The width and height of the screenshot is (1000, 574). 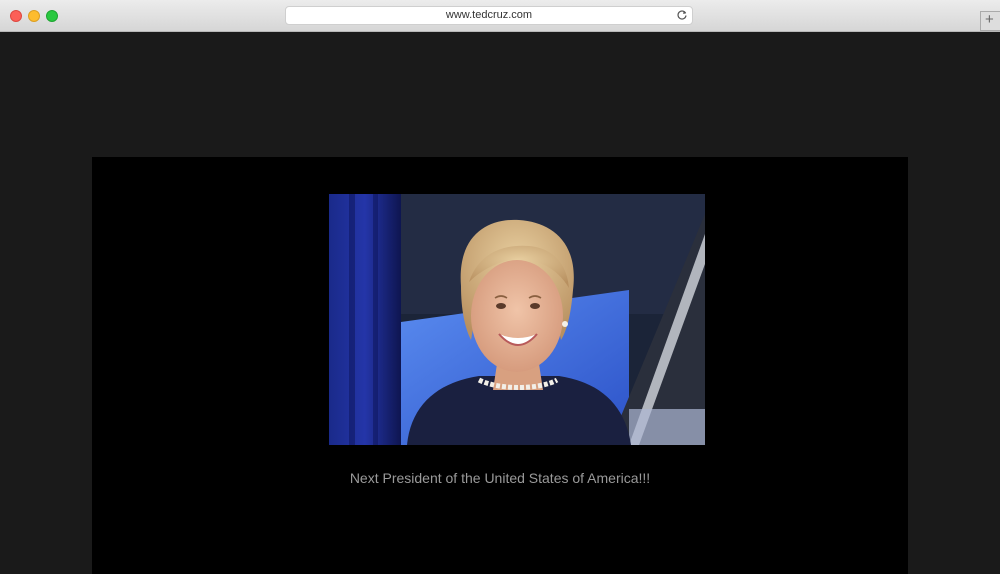 What do you see at coordinates (16, 16) in the screenshot?
I see `close-window-icon` at bounding box center [16, 16].